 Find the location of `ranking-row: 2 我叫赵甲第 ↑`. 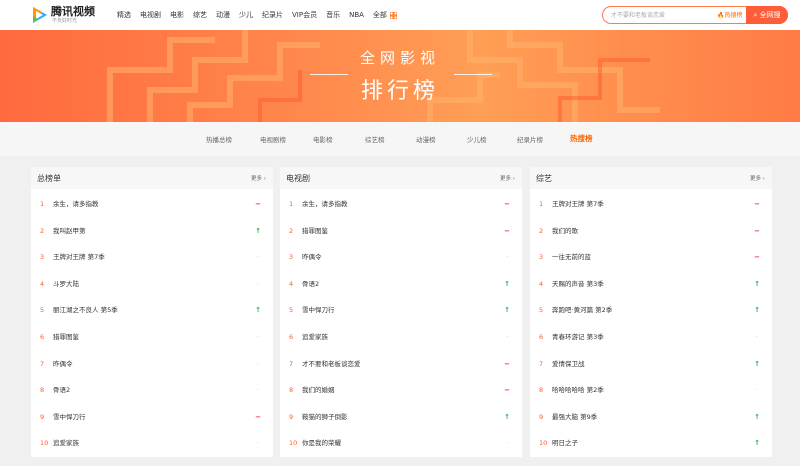

ranking-row: 2 我叫赵甲第 ↑ is located at coordinates (152, 231).